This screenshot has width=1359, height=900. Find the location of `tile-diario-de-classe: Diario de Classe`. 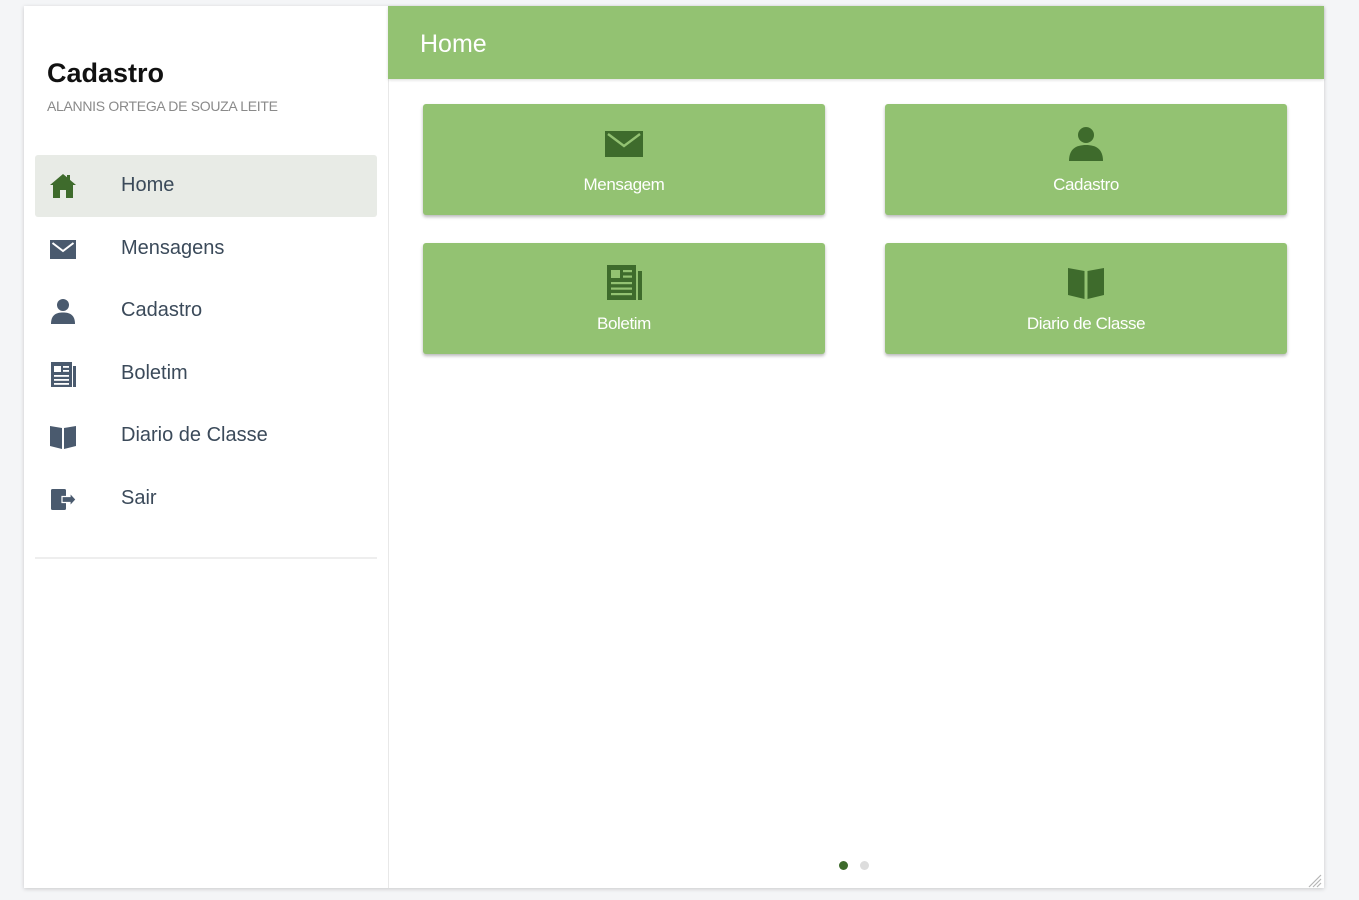

tile-diario-de-classe: Diario de Classe is located at coordinates (1086, 298).